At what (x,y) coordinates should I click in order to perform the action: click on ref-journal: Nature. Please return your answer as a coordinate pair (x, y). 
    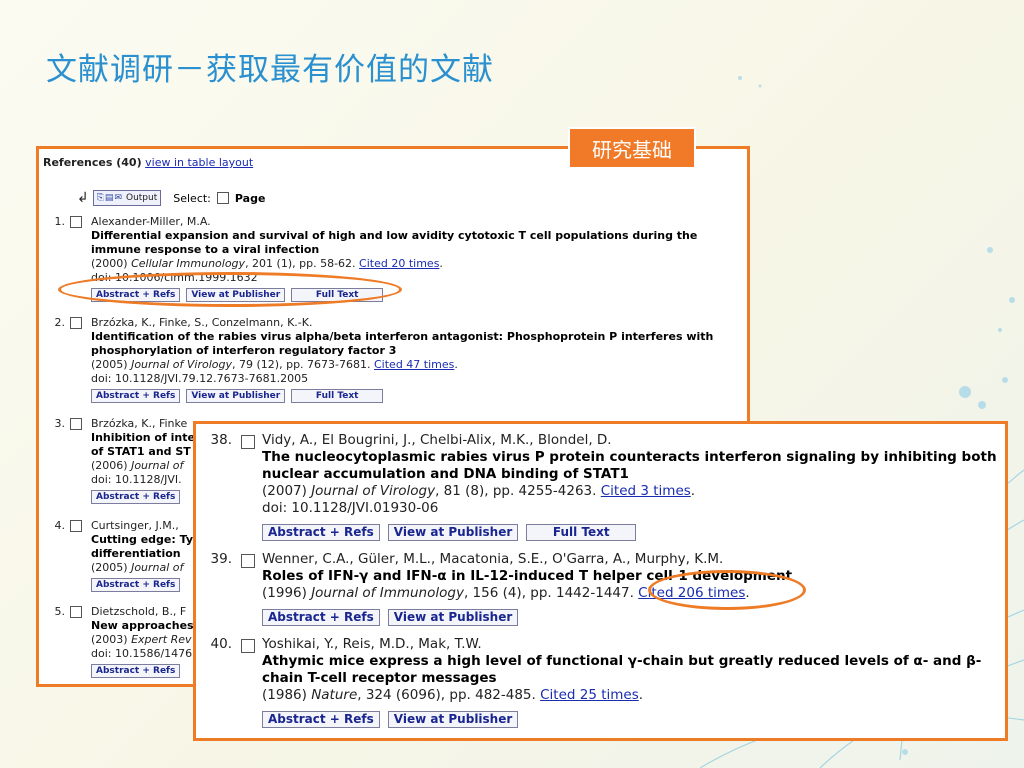
    Looking at the image, I should click on (334, 695).